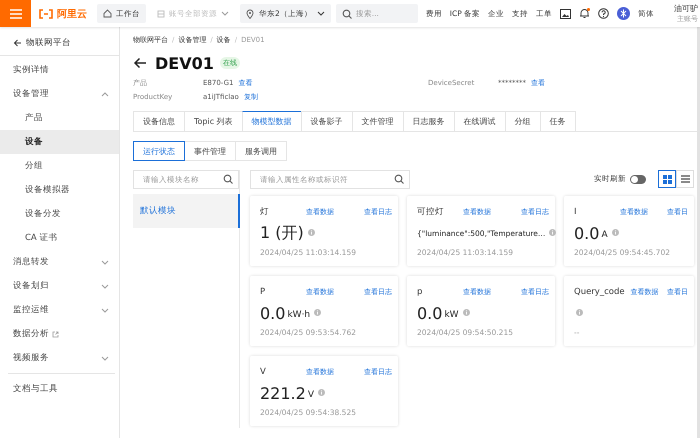 The image size is (700, 438). I want to click on back-button, so click(140, 63).